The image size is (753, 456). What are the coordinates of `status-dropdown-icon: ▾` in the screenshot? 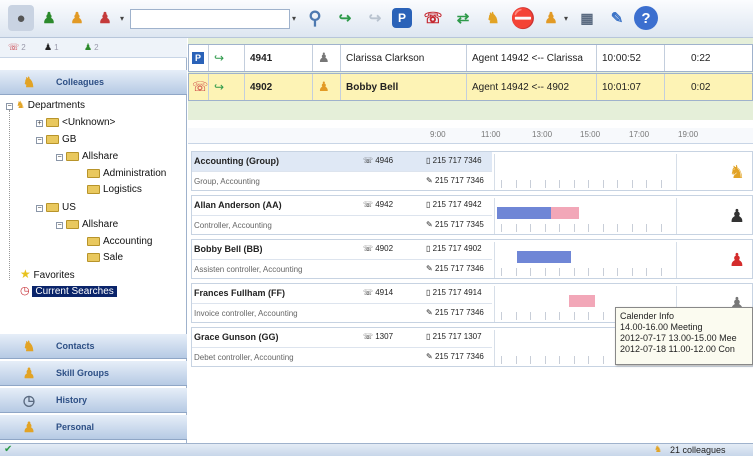 It's located at (122, 18).